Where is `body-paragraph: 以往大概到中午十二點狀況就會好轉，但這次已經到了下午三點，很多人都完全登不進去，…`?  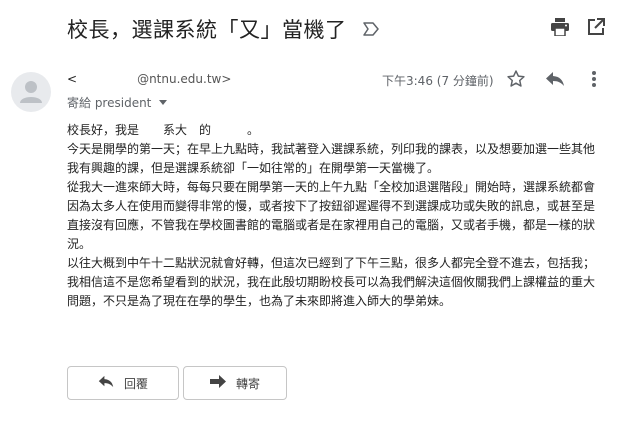
body-paragraph: 以往大概到中午十二點狀況就會好轉，但這次已經到了下午三點，很多人都完全登不進去，… is located at coordinates (331, 282).